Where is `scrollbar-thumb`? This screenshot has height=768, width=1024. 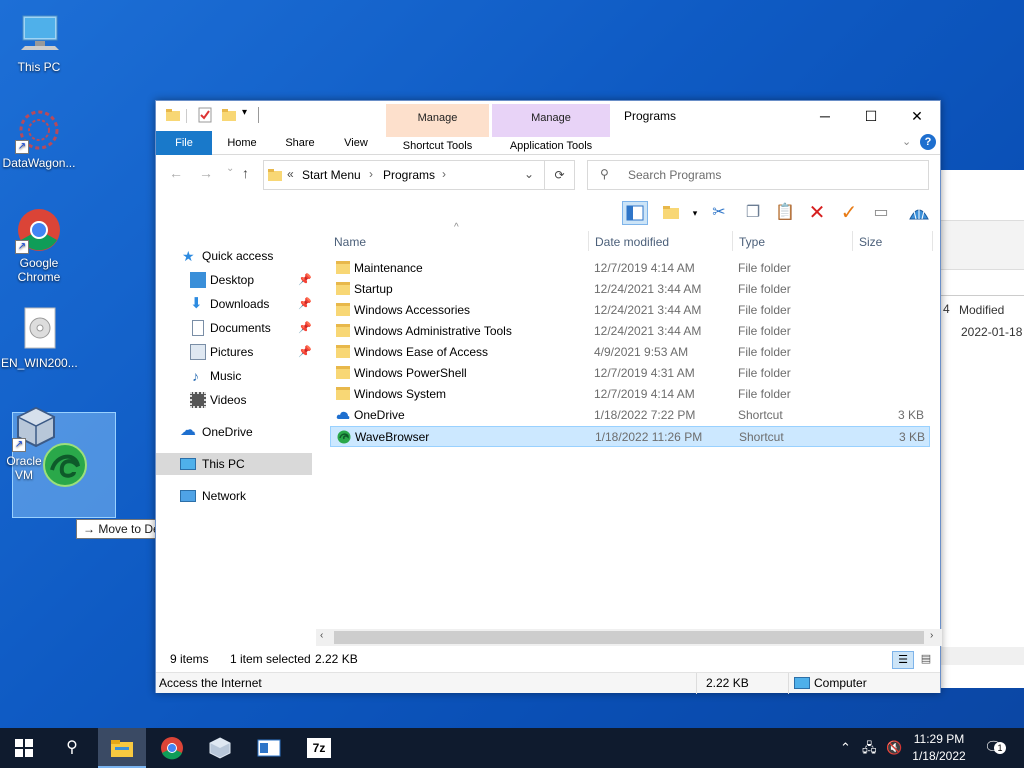 scrollbar-thumb is located at coordinates (629, 637).